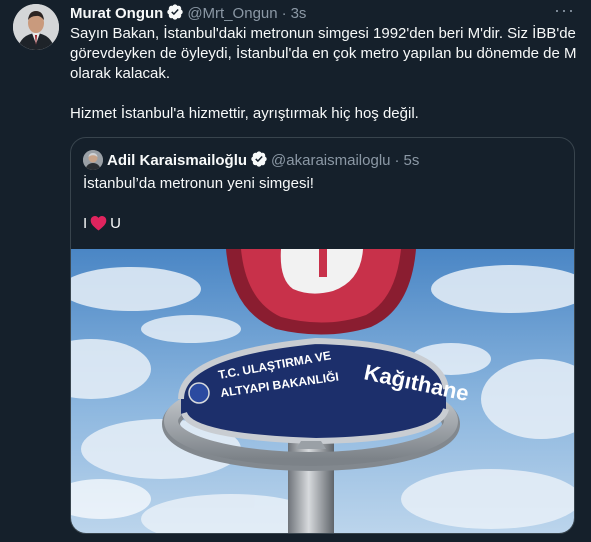 The image size is (591, 542). I want to click on more-options-icon: ···, so click(564, 10).